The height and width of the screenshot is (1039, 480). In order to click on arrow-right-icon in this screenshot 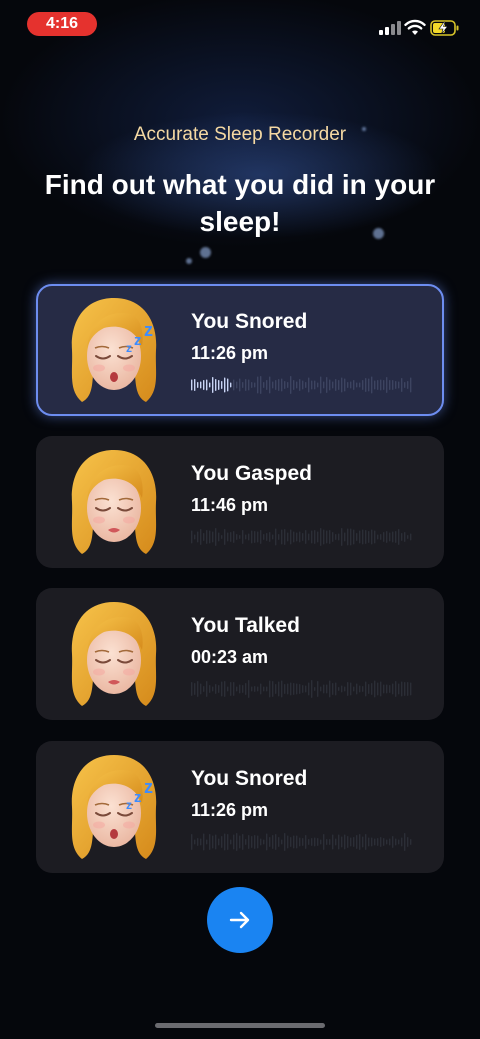, I will do `click(239, 920)`.